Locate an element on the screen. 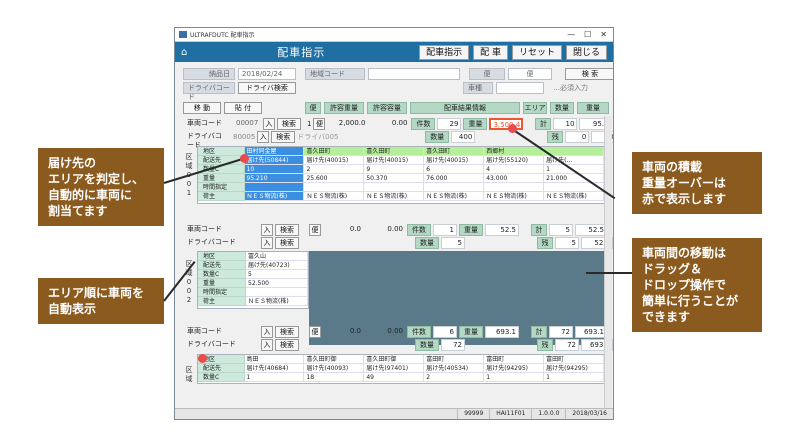 This screenshot has height=440, width=800. grid-cell: 届け先(55120) is located at coordinates (514, 160).